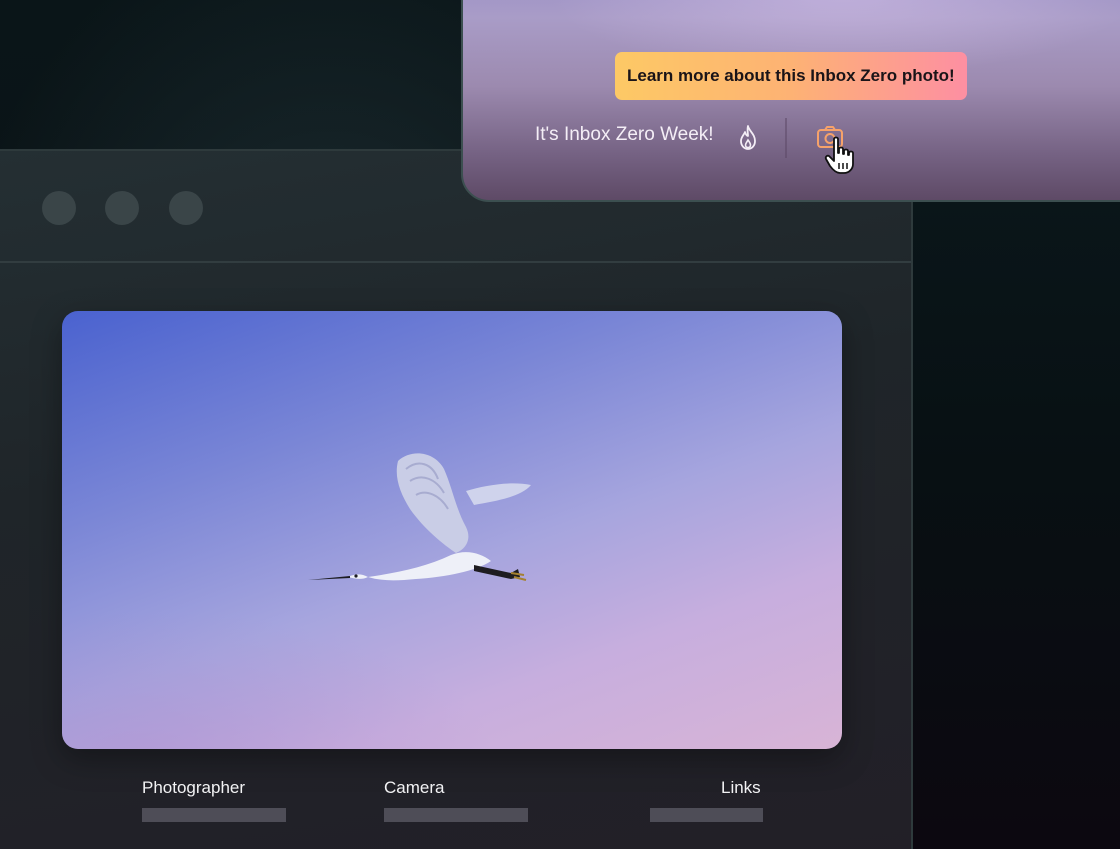 The height and width of the screenshot is (849, 1120). I want to click on links-value-placeholder, so click(706, 815).